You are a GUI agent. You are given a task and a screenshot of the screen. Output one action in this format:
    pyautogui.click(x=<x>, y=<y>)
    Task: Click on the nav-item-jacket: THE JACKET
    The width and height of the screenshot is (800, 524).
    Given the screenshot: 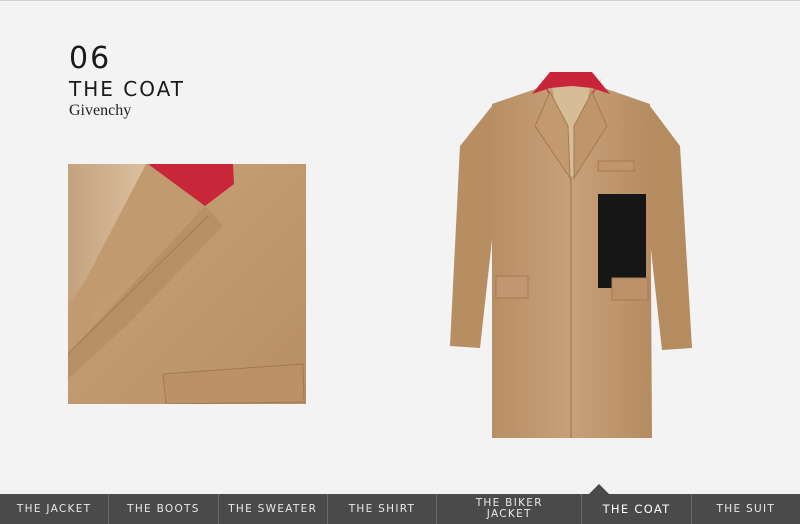 What is the action you would take?
    pyautogui.click(x=54, y=509)
    